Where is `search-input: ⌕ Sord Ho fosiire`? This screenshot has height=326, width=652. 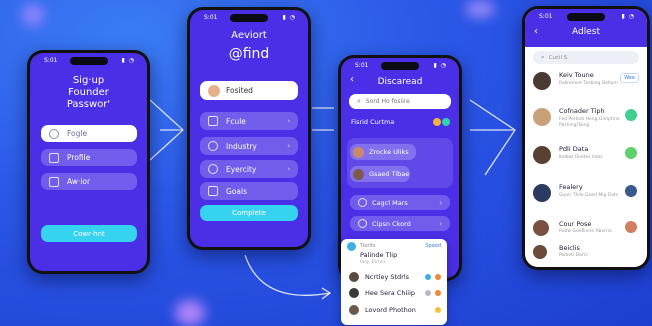 search-input: ⌕ Sord Ho fosiire is located at coordinates (400, 101).